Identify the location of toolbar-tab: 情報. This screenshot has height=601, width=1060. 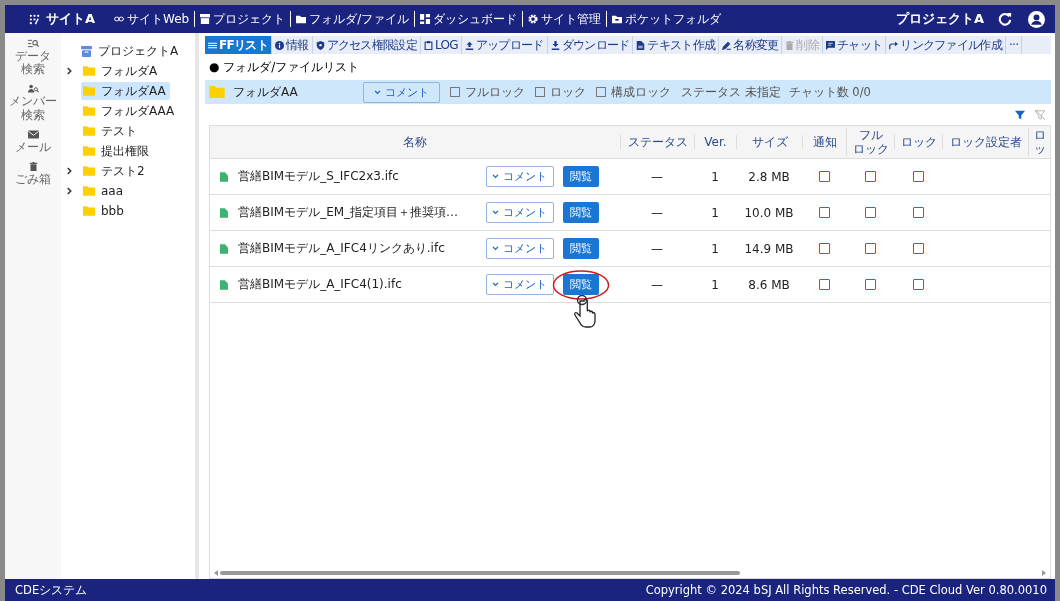
(292, 45).